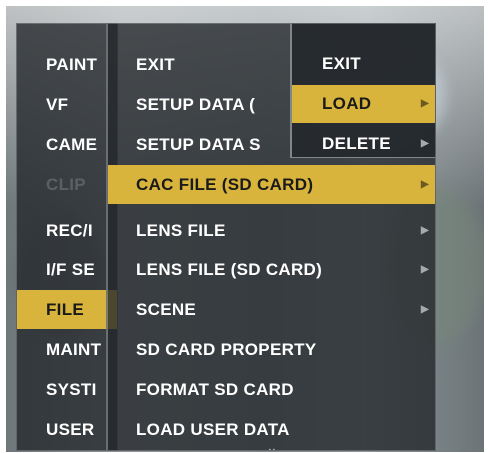  Describe the element at coordinates (67, 230) in the screenshot. I see `menu-item-rec: REC/I` at that location.